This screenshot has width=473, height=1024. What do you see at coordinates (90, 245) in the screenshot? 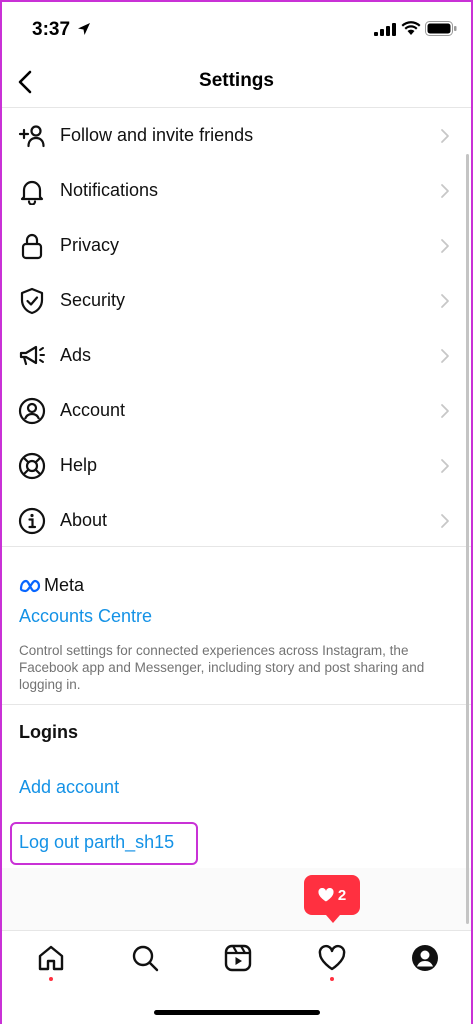
I see `menu-item-label: Privacy` at bounding box center [90, 245].